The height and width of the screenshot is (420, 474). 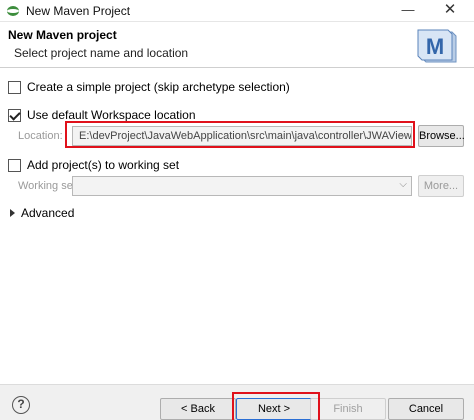 What do you see at coordinates (103, 165) in the screenshot?
I see `add-working-set-label: Add project(s) to working set` at bounding box center [103, 165].